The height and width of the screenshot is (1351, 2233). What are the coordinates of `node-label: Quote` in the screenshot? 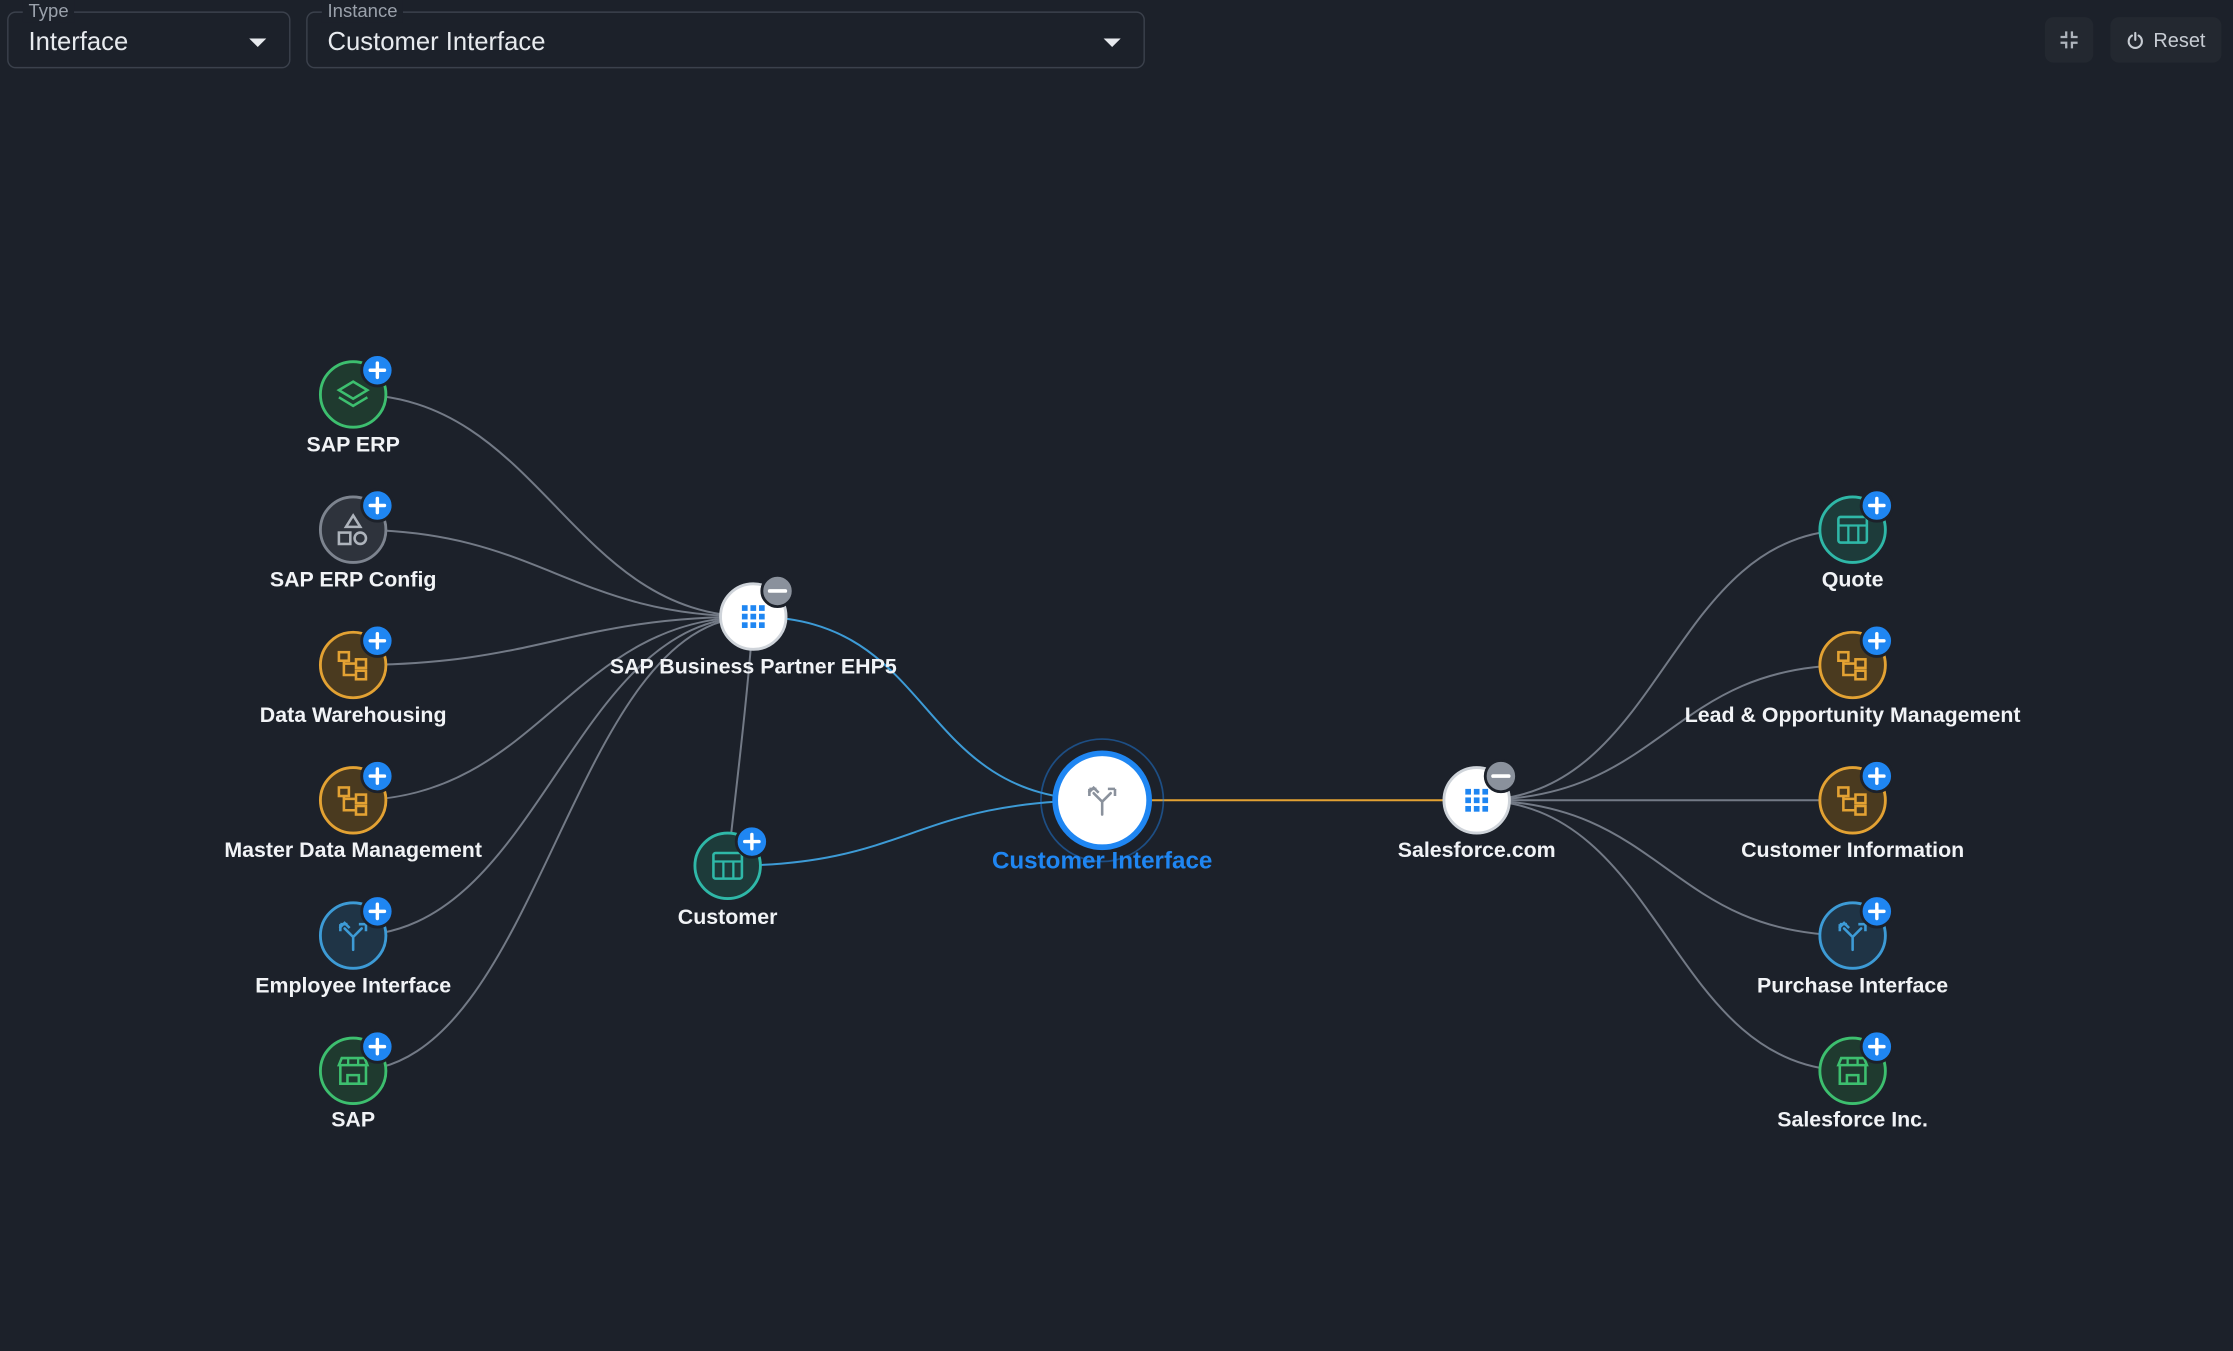 It's located at (1853, 580).